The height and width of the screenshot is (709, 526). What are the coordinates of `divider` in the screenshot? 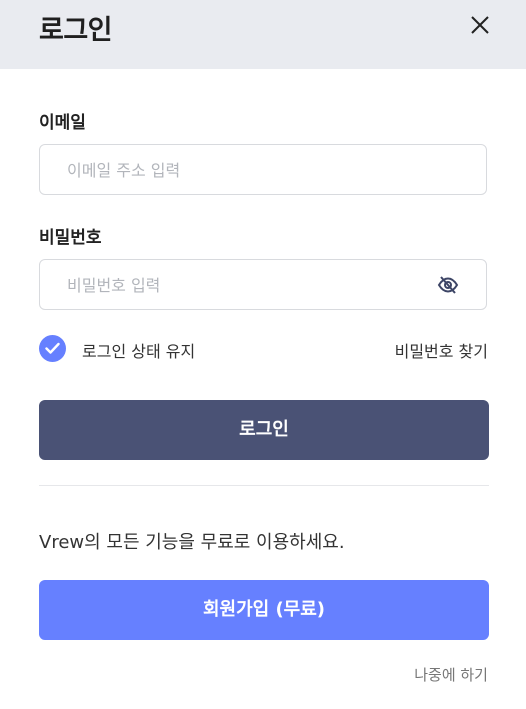 It's located at (264, 485).